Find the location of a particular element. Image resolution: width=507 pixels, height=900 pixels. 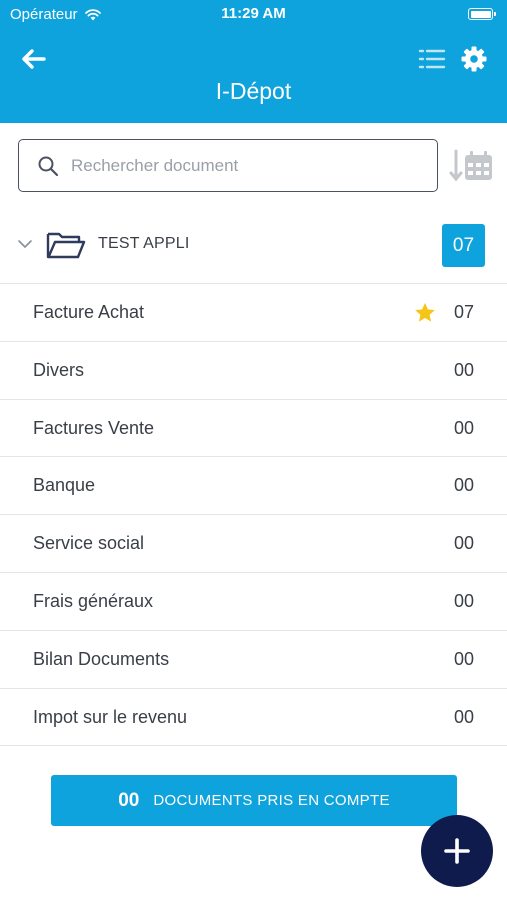

status-bar: Opérateur 11:29 AM is located at coordinates (253, 15).